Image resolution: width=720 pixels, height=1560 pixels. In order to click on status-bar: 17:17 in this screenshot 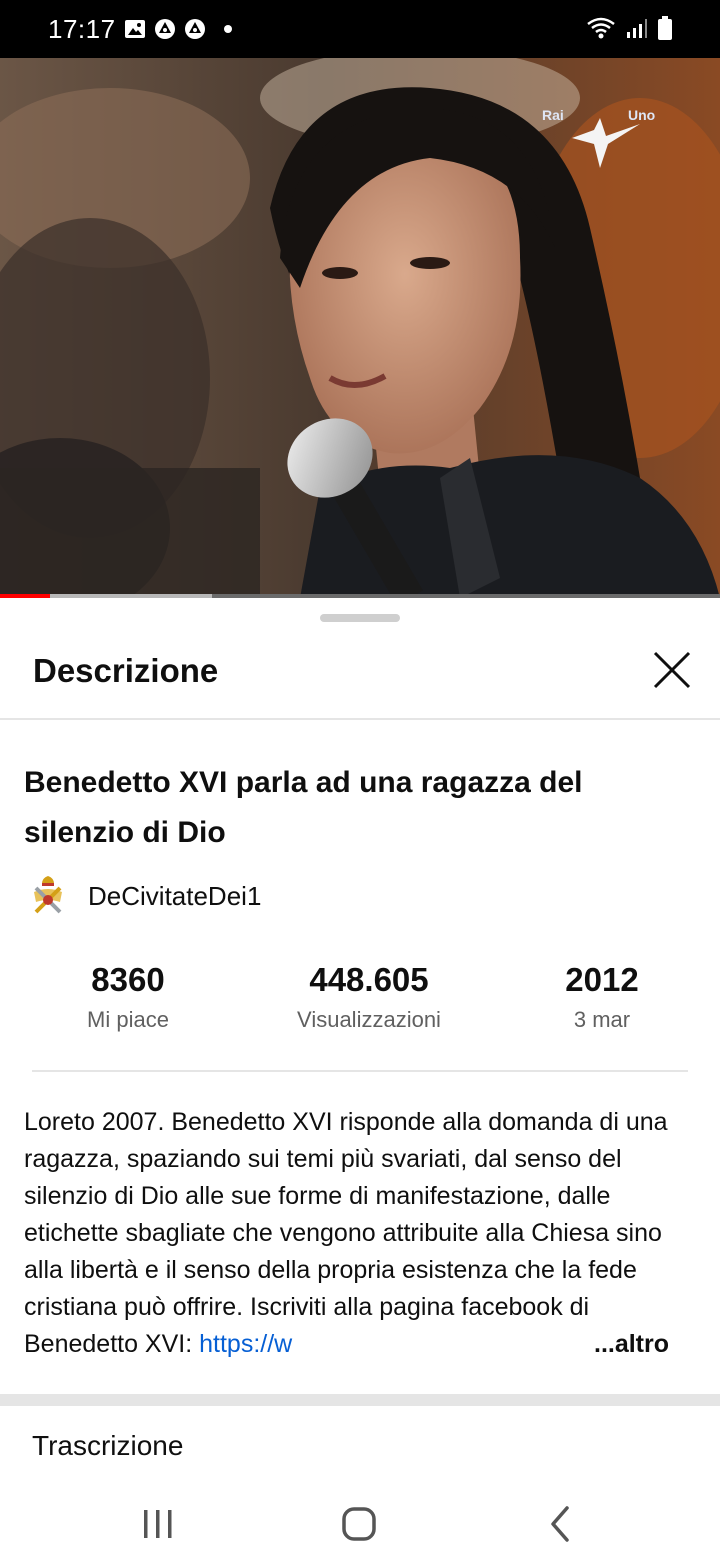, I will do `click(360, 29)`.